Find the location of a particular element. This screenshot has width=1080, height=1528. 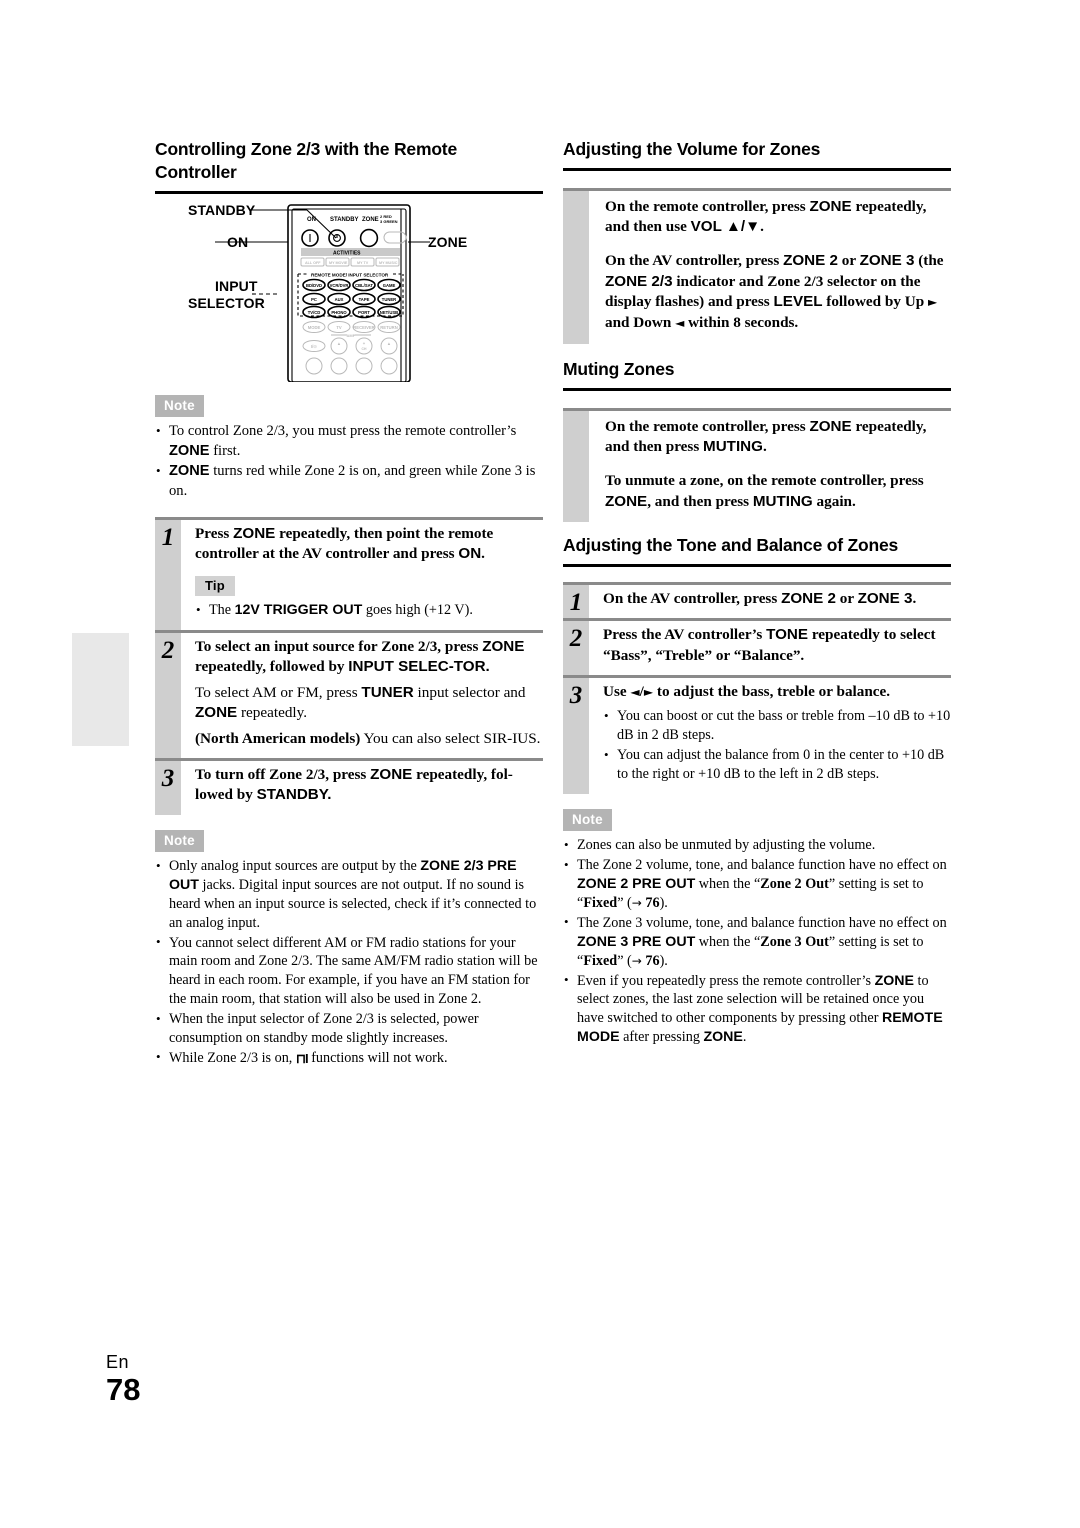

svg-text: MODE is located at coordinates (314, 327).